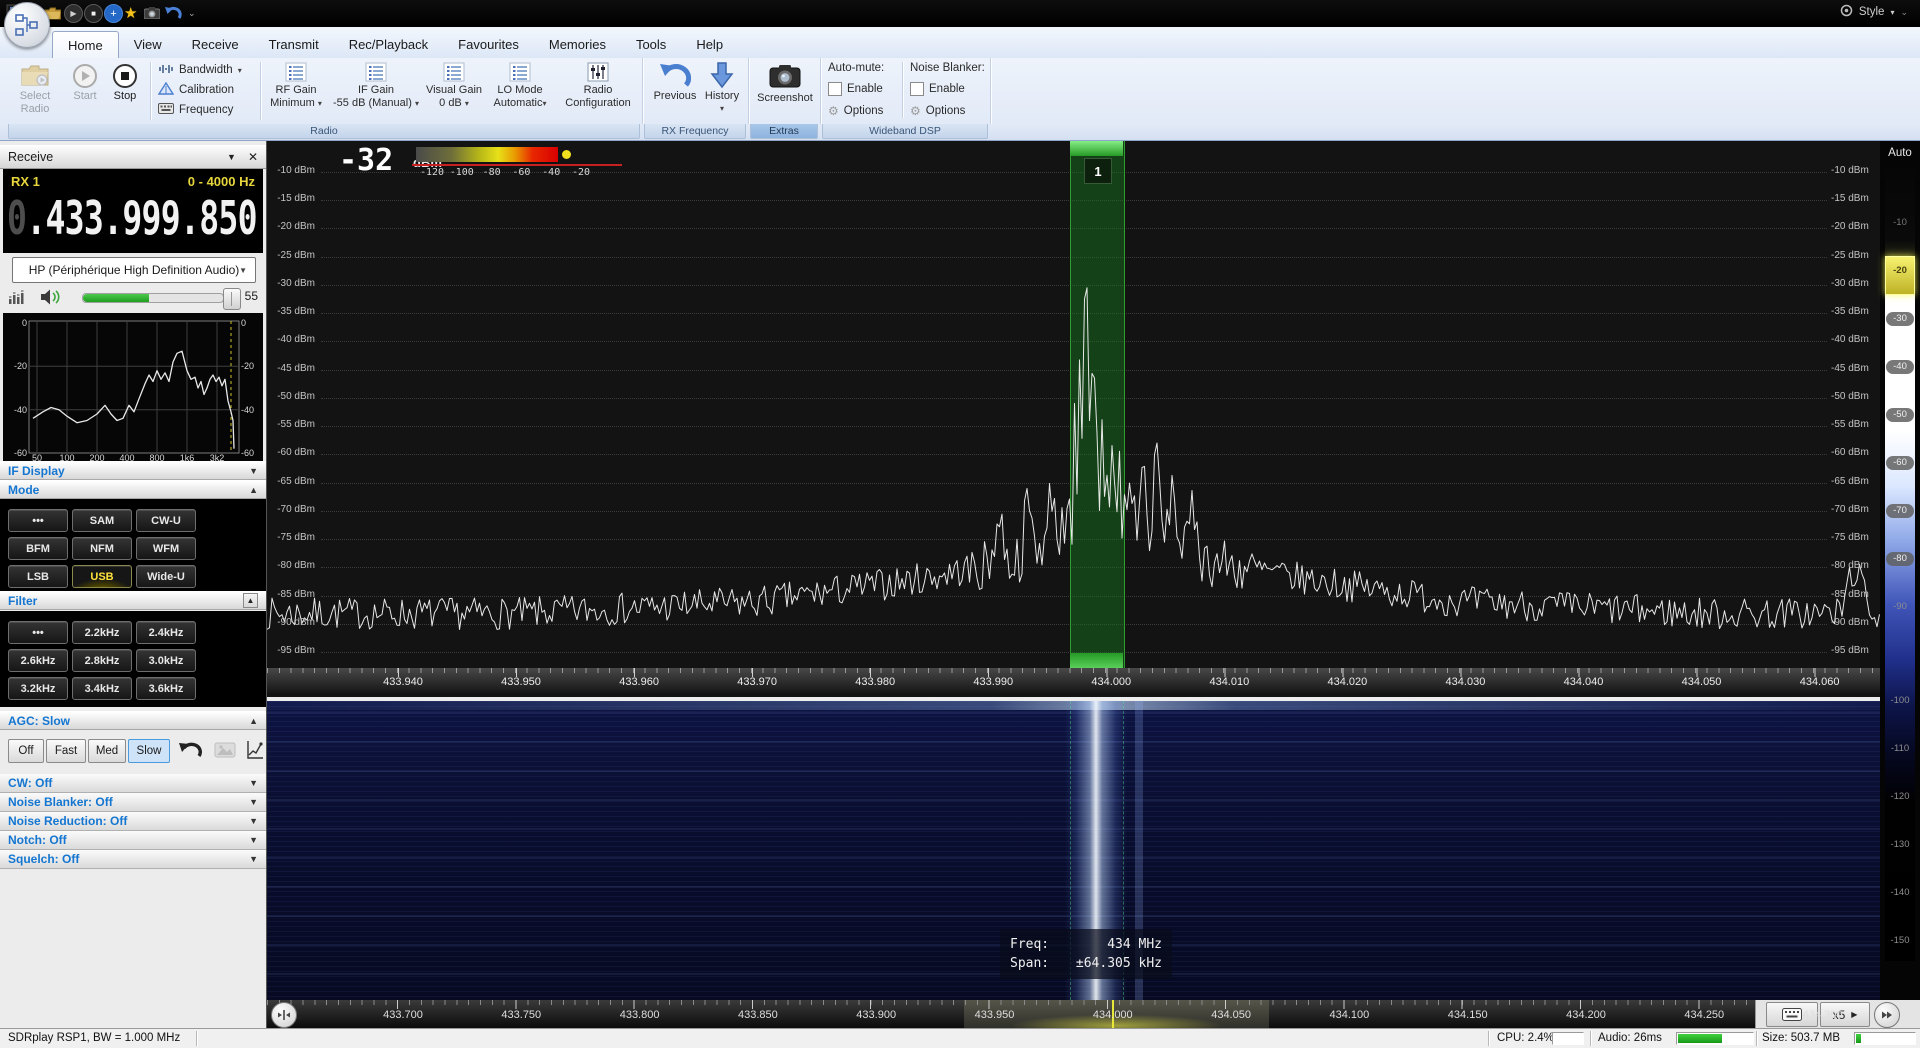 Image resolution: width=1920 pixels, height=1048 pixels. I want to click on filter-button-3-0khz: 3.0kHz, so click(166, 660).